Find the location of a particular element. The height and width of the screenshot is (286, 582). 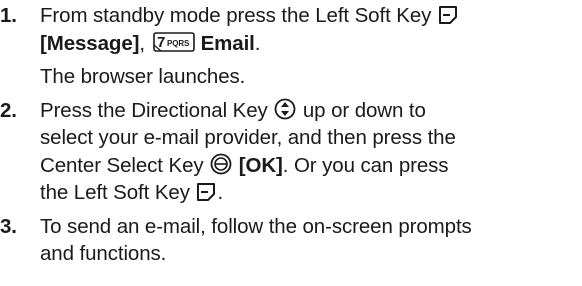

step-2-text-b: up or down to is located at coordinates (364, 110).